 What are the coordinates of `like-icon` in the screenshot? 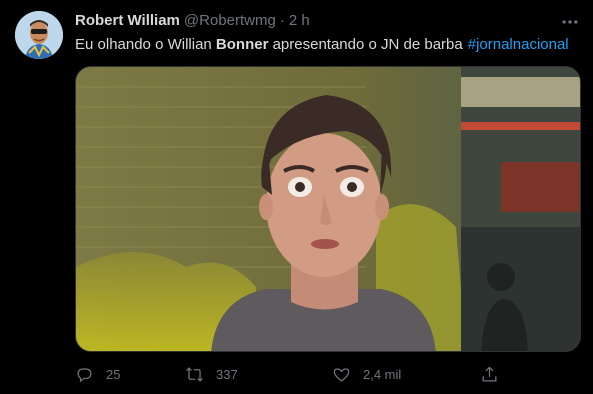 It's located at (341, 374).